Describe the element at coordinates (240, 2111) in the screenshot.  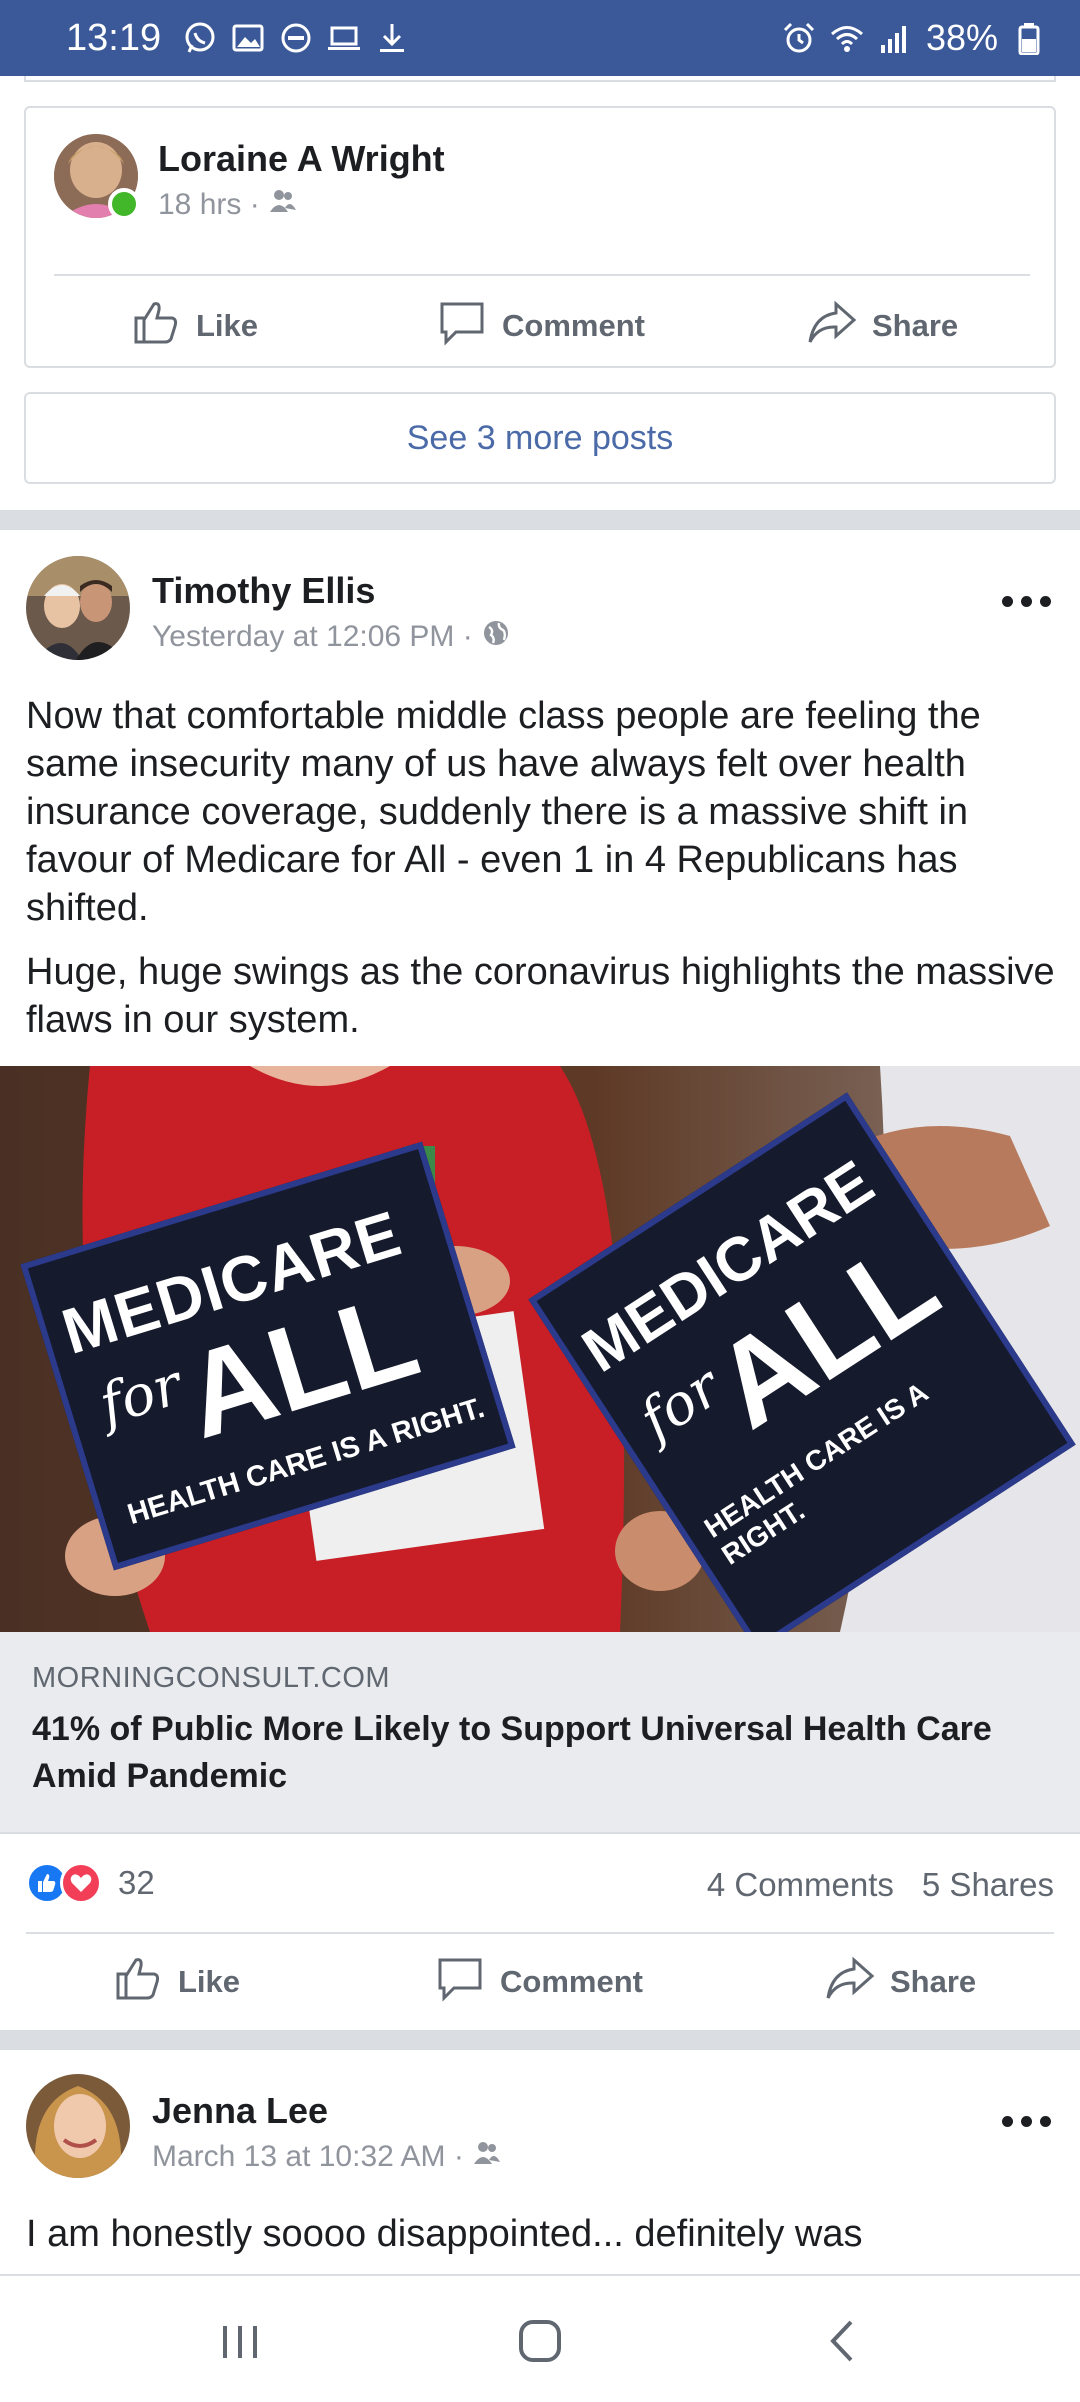
I see `post-author-name: Jenna Lee` at that location.